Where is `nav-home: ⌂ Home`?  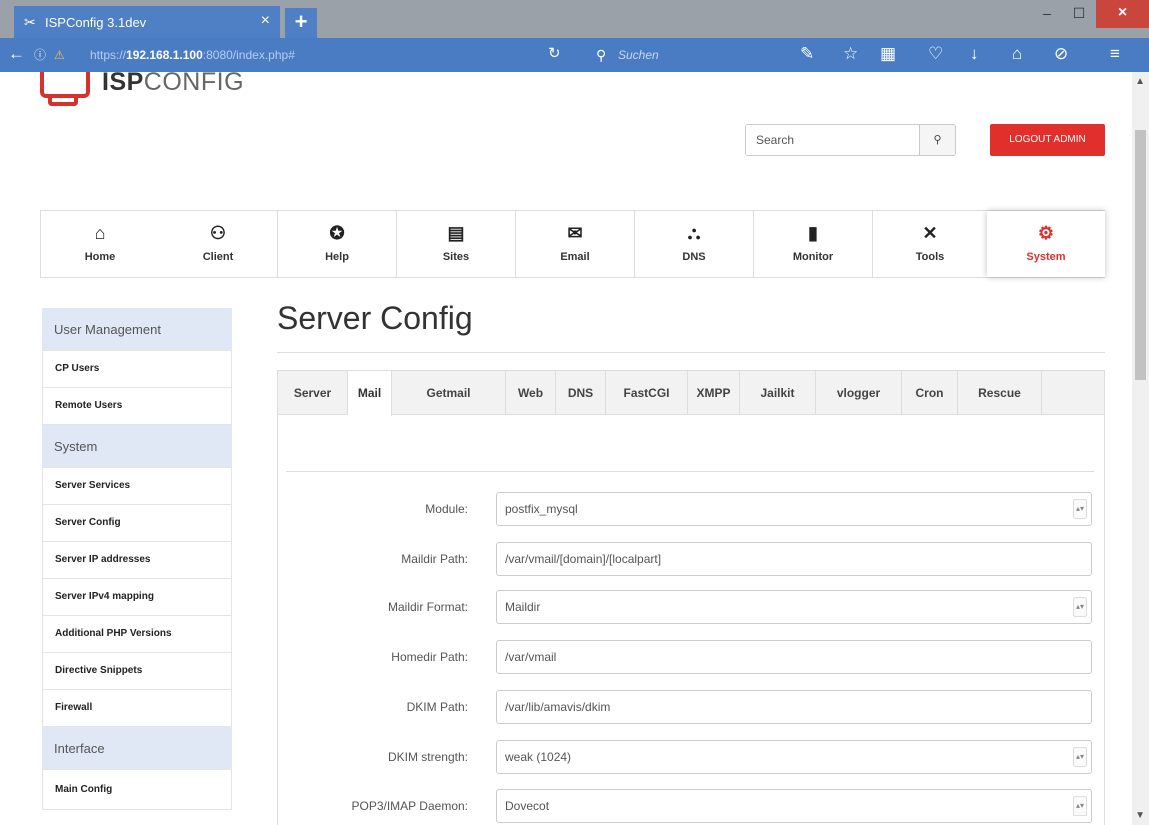 nav-home: ⌂ Home is located at coordinates (100, 244).